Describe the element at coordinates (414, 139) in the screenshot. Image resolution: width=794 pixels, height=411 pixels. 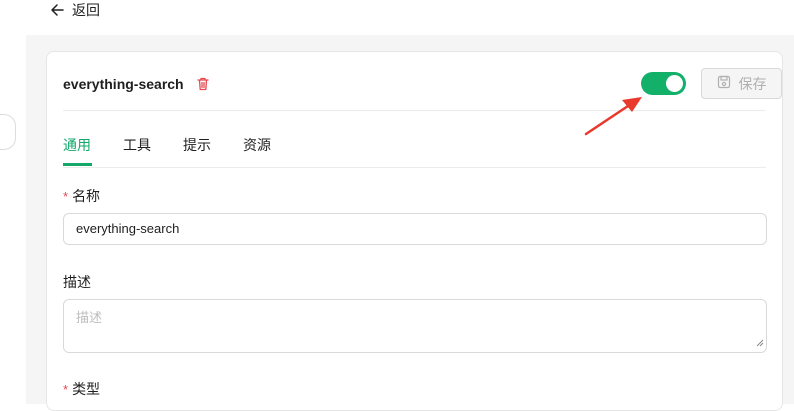
I see `tab-bar: 通用 工具 提示 资源` at that location.